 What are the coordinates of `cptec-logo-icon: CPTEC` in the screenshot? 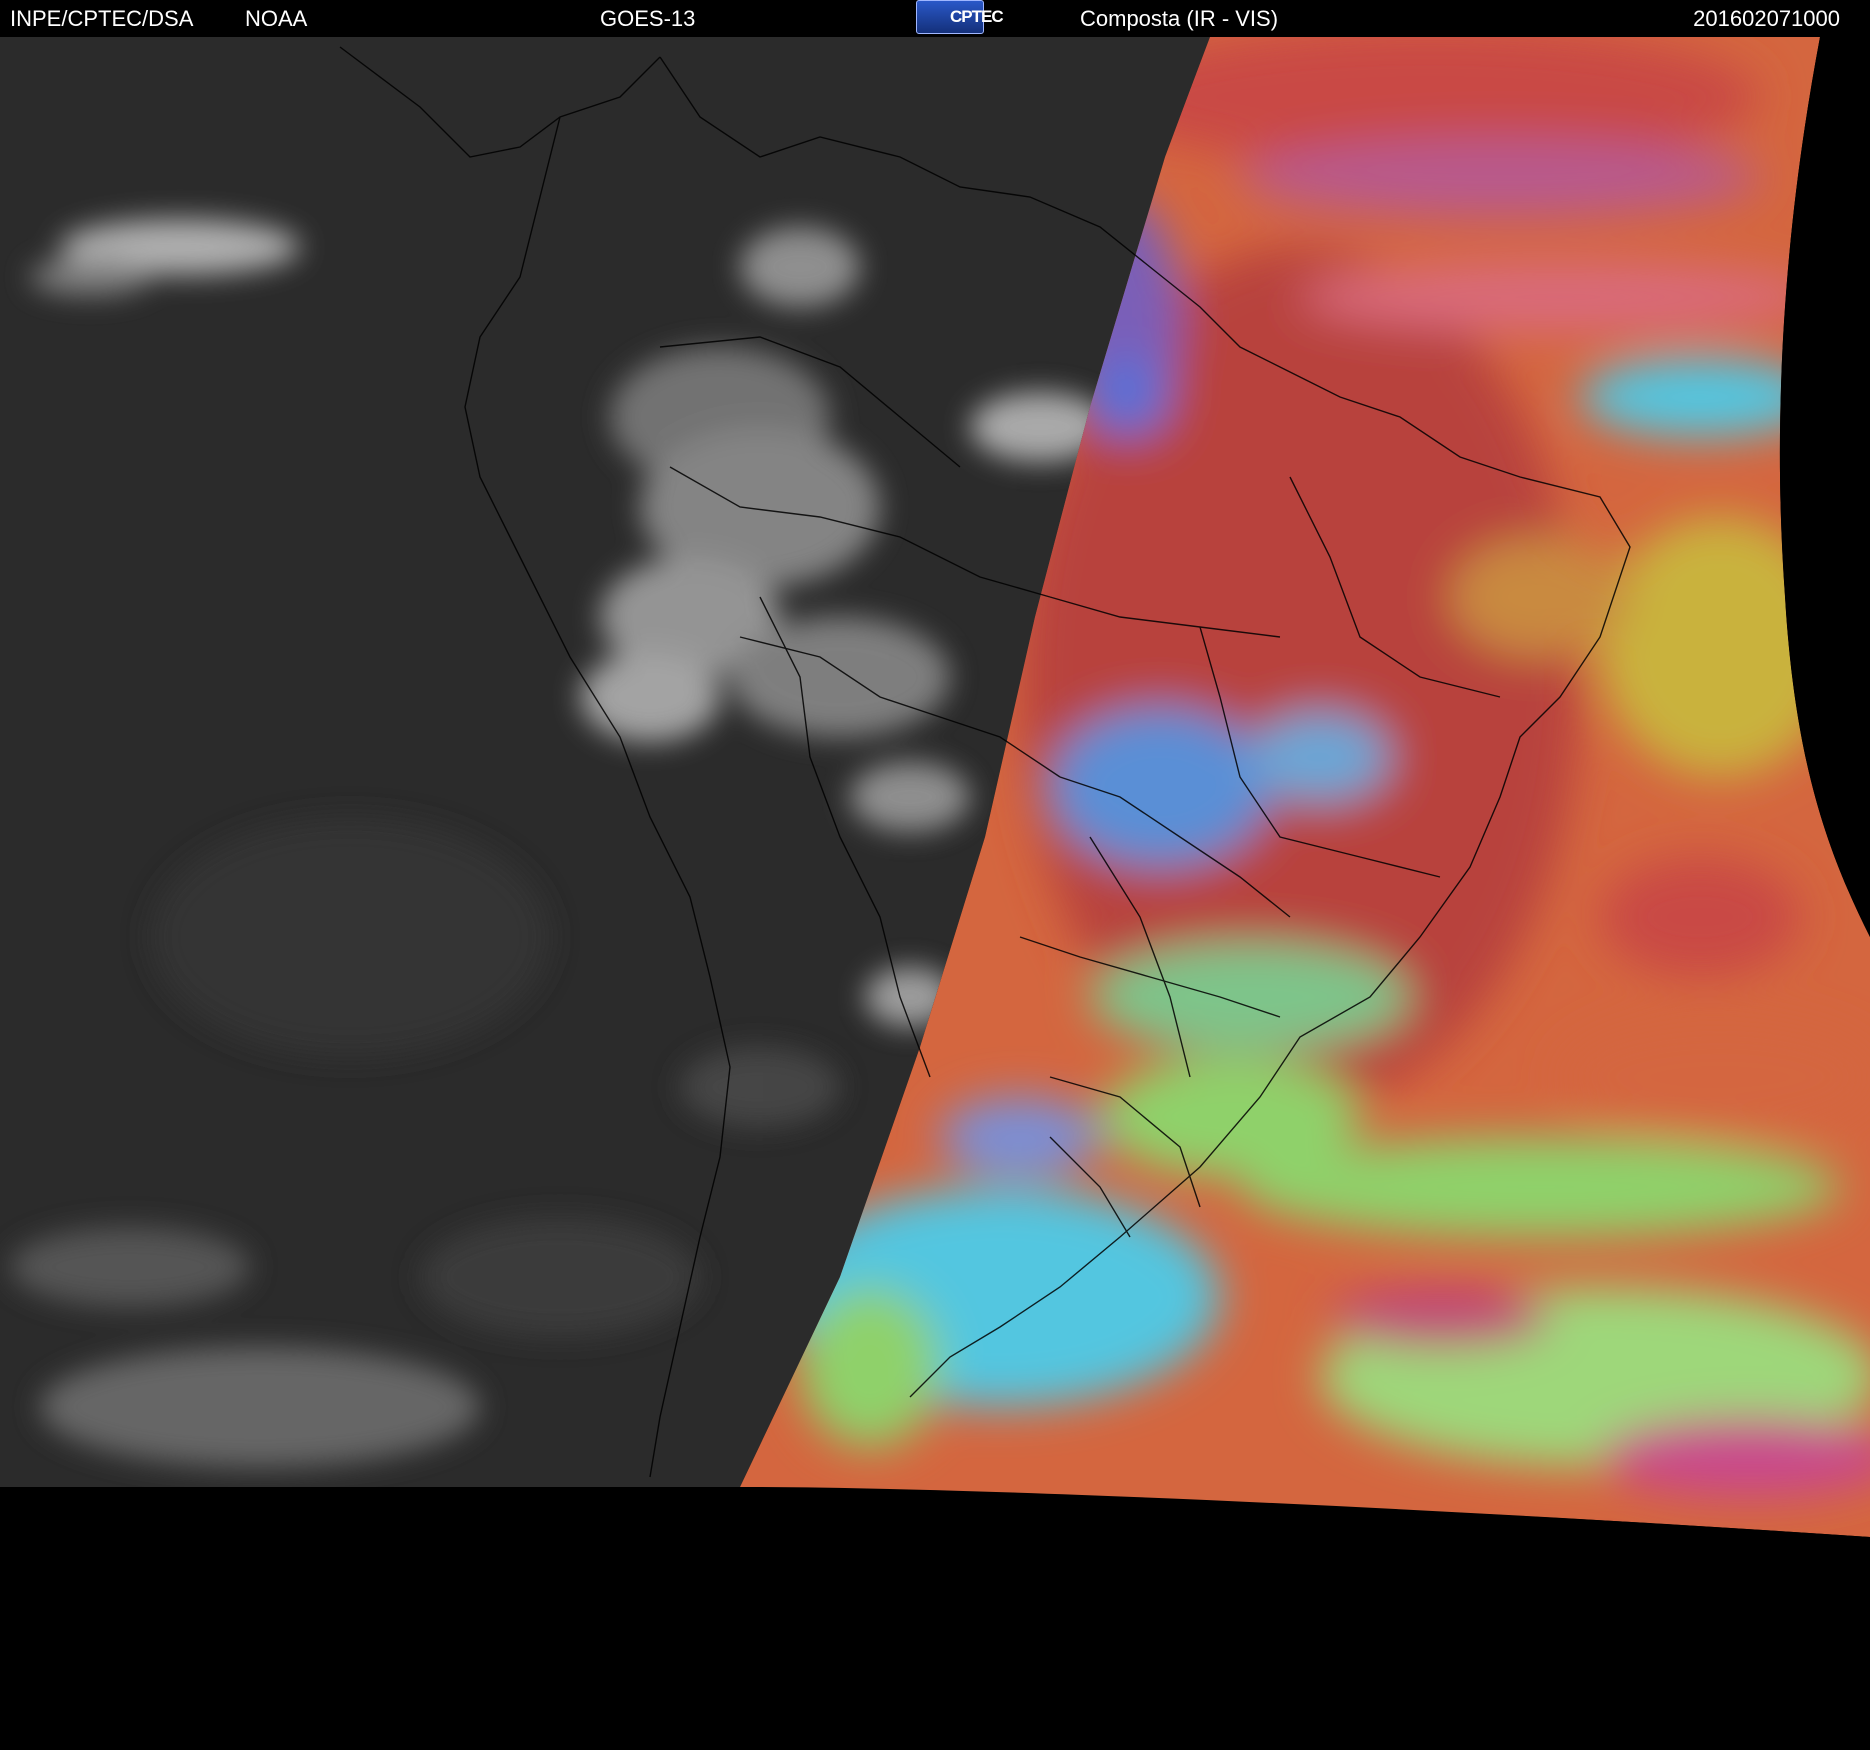 It's located at (960, 17).